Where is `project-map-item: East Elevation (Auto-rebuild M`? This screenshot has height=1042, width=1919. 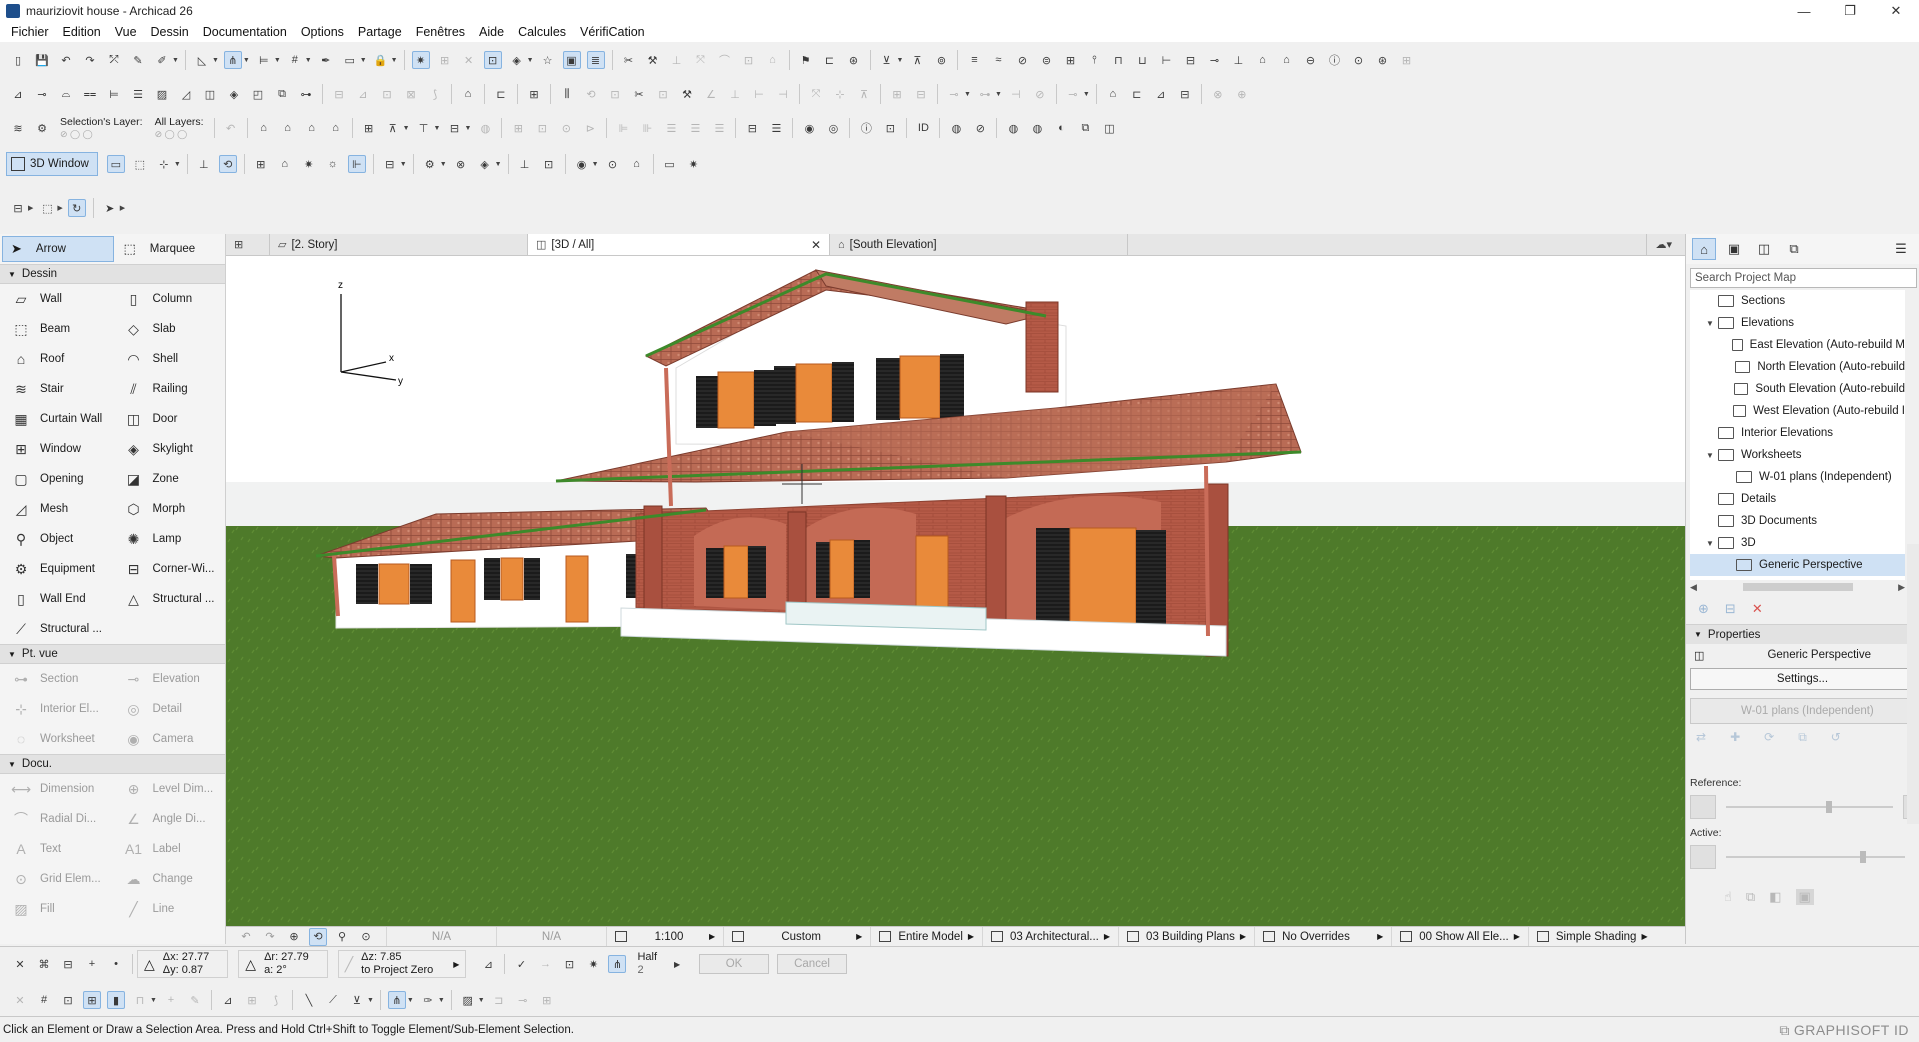
project-map-item: East Elevation (Auto-rebuild M is located at coordinates (1797, 345).